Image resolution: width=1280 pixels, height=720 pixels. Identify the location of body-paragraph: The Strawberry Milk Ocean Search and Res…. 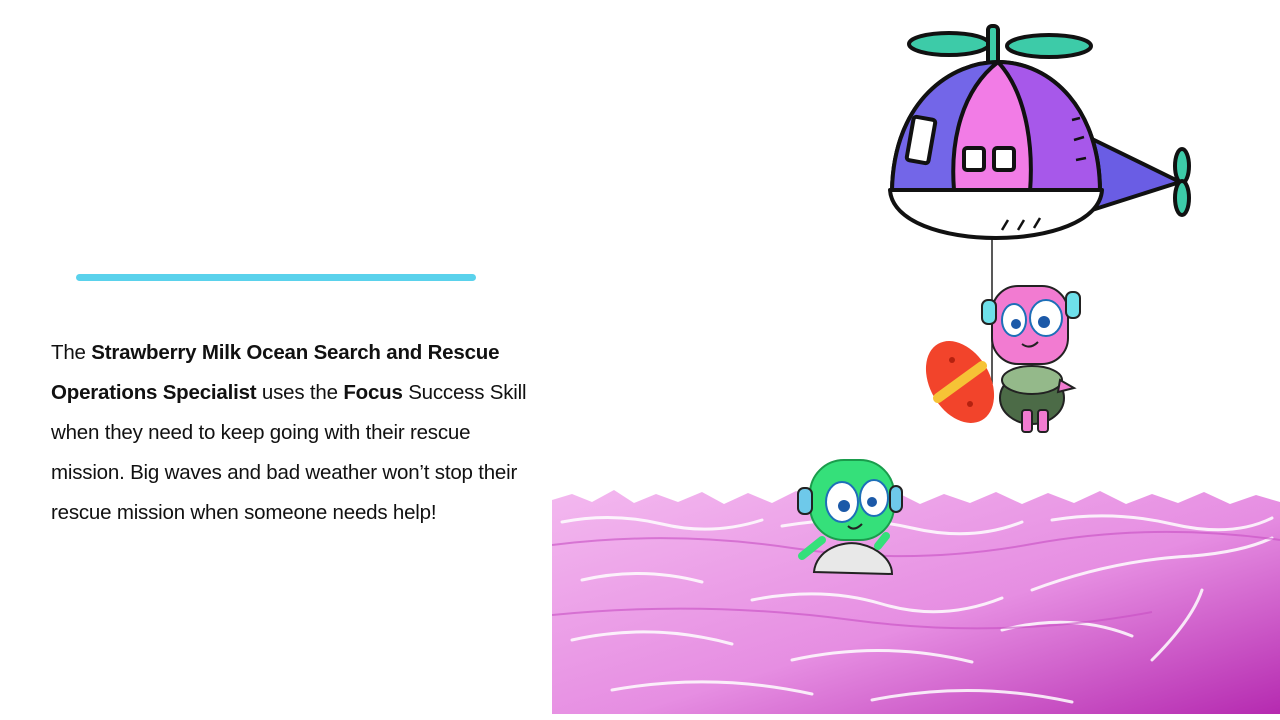
(296, 433).